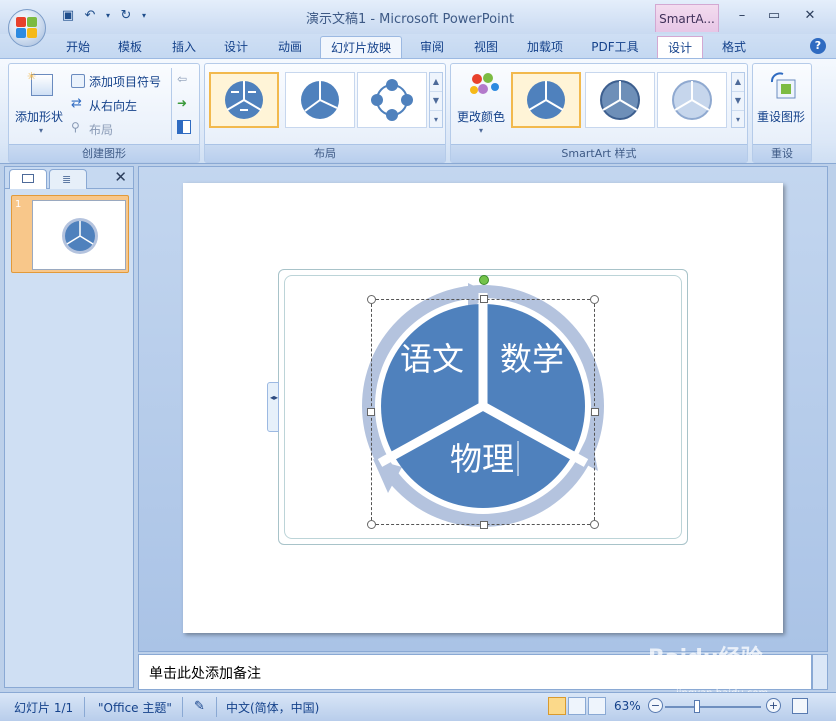  What do you see at coordinates (774, 16) in the screenshot?
I see `maximize-button: ▭` at bounding box center [774, 16].